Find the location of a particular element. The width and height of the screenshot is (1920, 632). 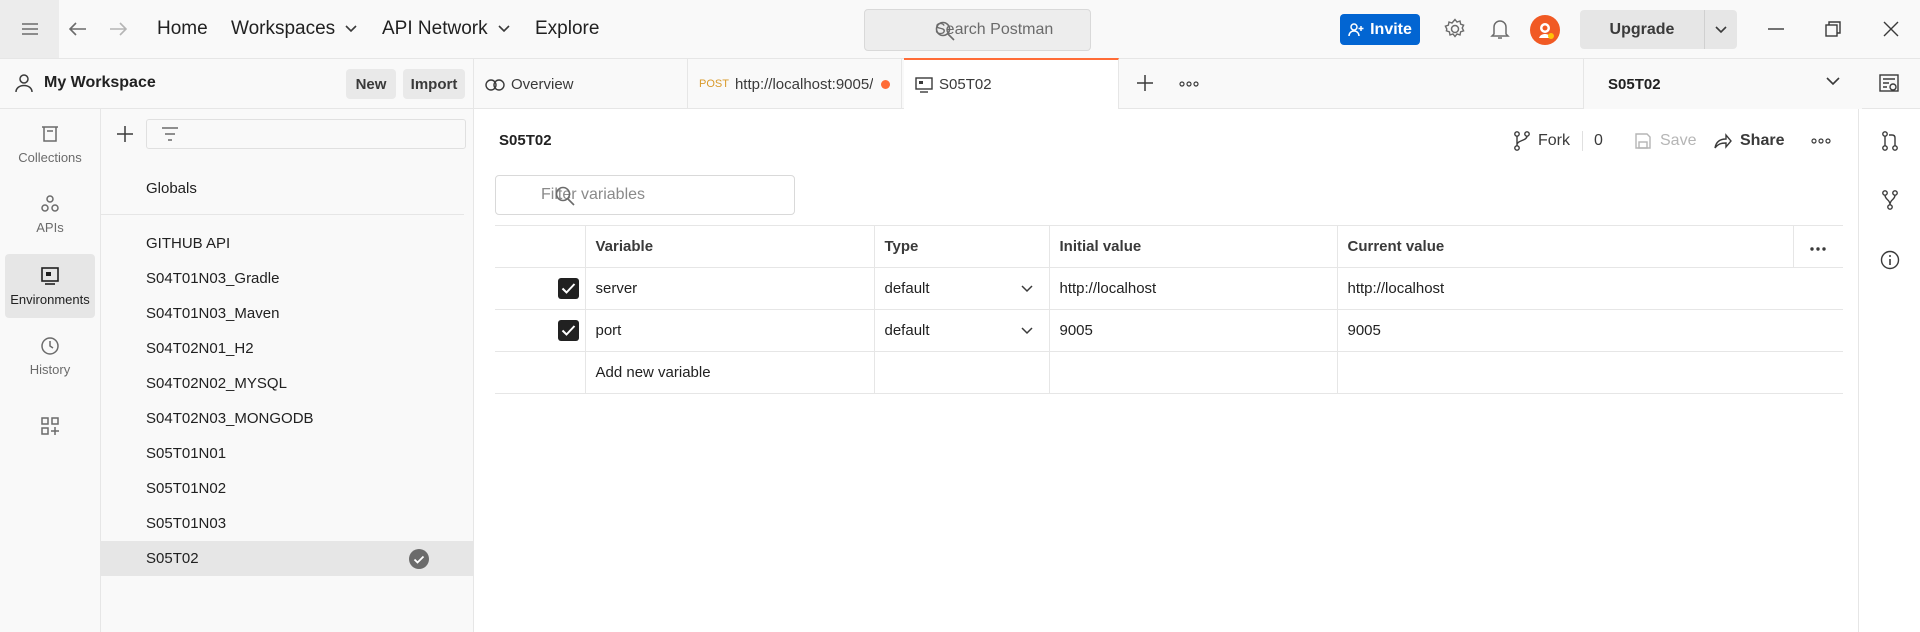

list-item: GITHUB API is located at coordinates (287, 243).